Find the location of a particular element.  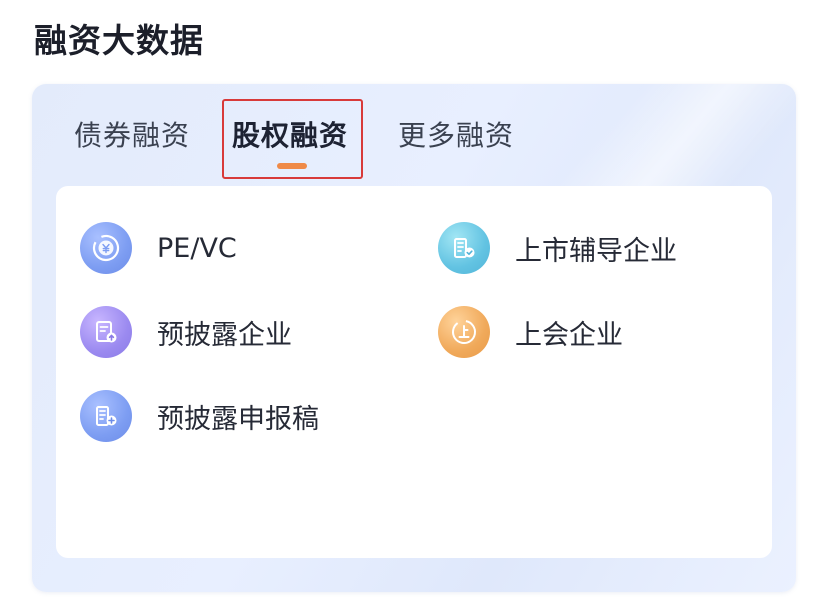

building-plus-icon is located at coordinates (106, 416).